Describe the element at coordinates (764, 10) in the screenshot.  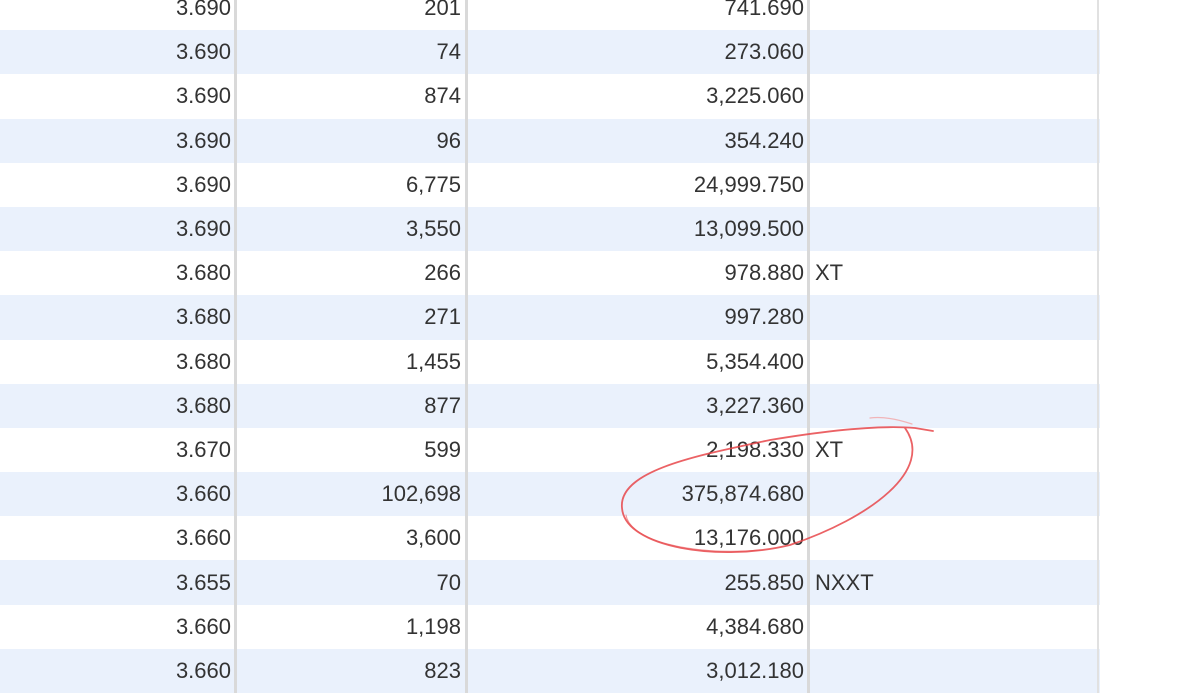
I see `value-cell: 741.690` at that location.